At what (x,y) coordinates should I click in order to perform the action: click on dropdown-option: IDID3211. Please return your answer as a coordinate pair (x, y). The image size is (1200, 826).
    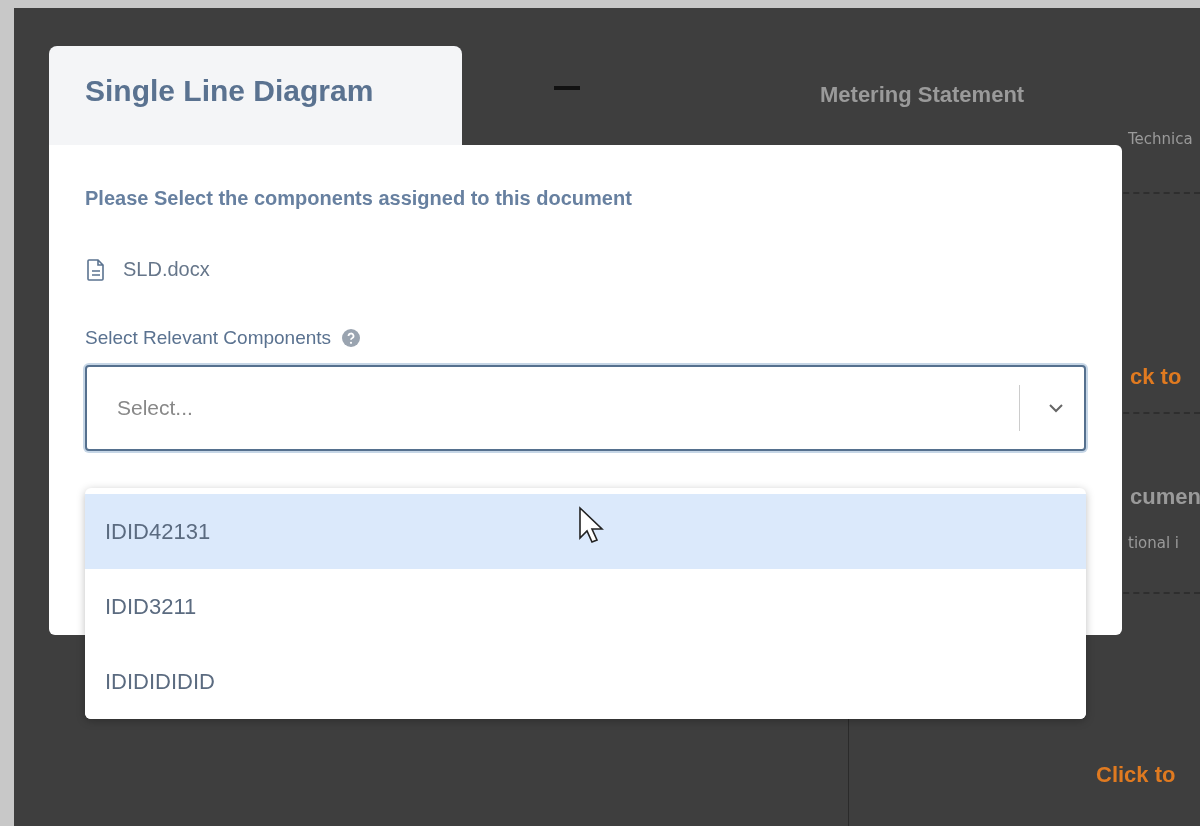
    Looking at the image, I should click on (585, 606).